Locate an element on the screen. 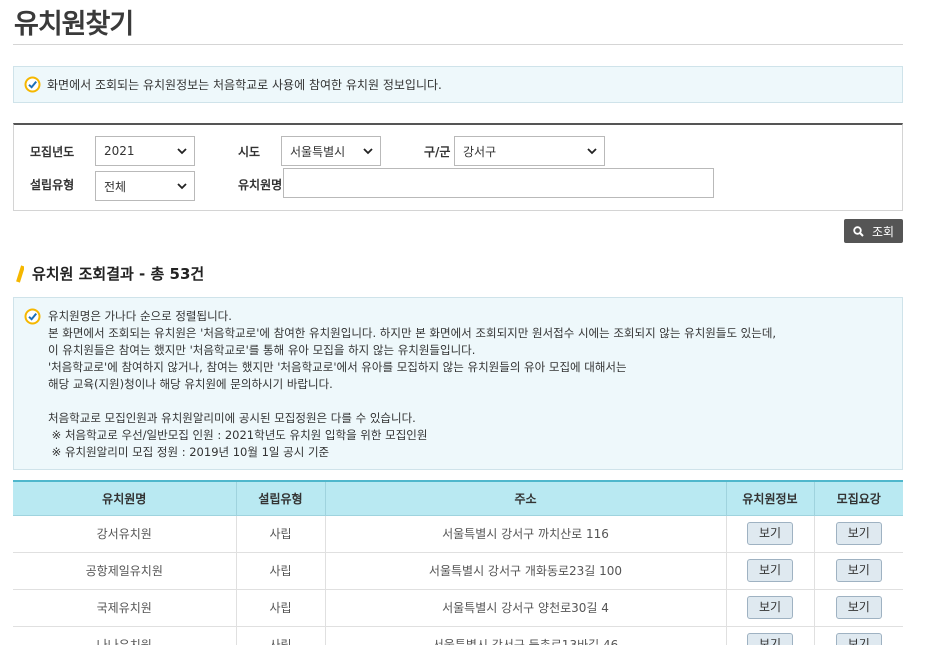 This screenshot has height=645, width=942. info-line: 해당 교육(지원)청이나 해당 유치원에 문의하시기 바랍니다. is located at coordinates (190, 384).